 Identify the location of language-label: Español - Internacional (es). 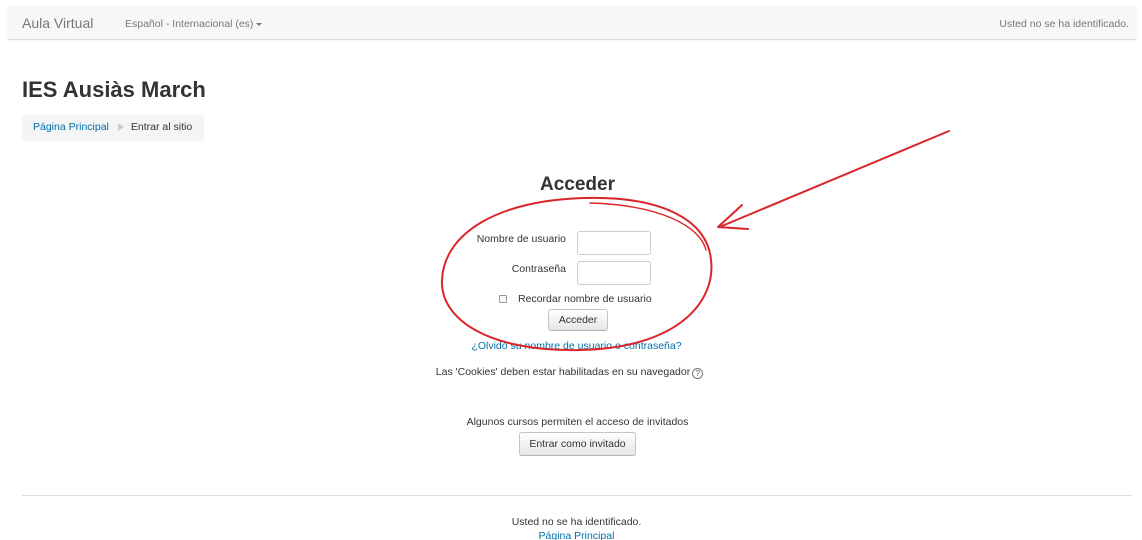
(189, 24).